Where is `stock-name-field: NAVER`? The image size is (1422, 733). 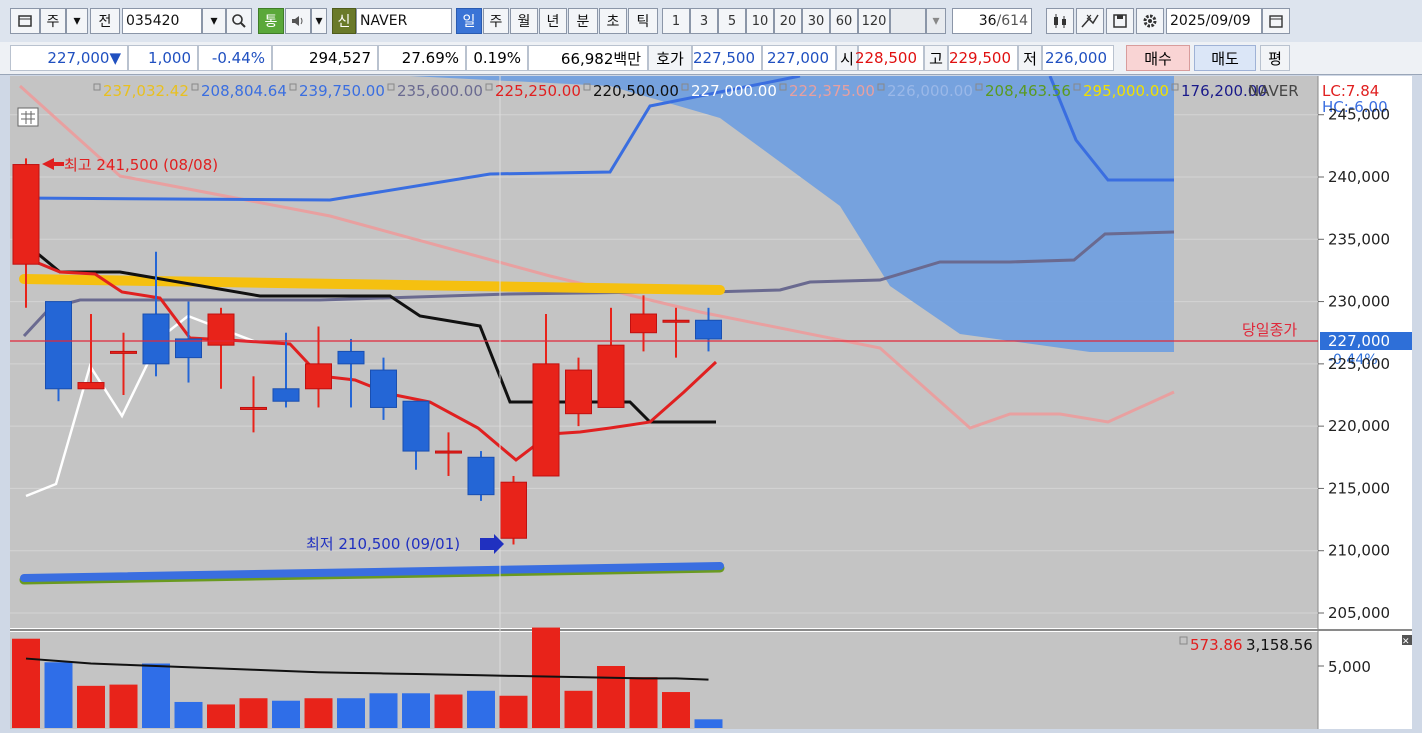 stock-name-field: NAVER is located at coordinates (404, 21).